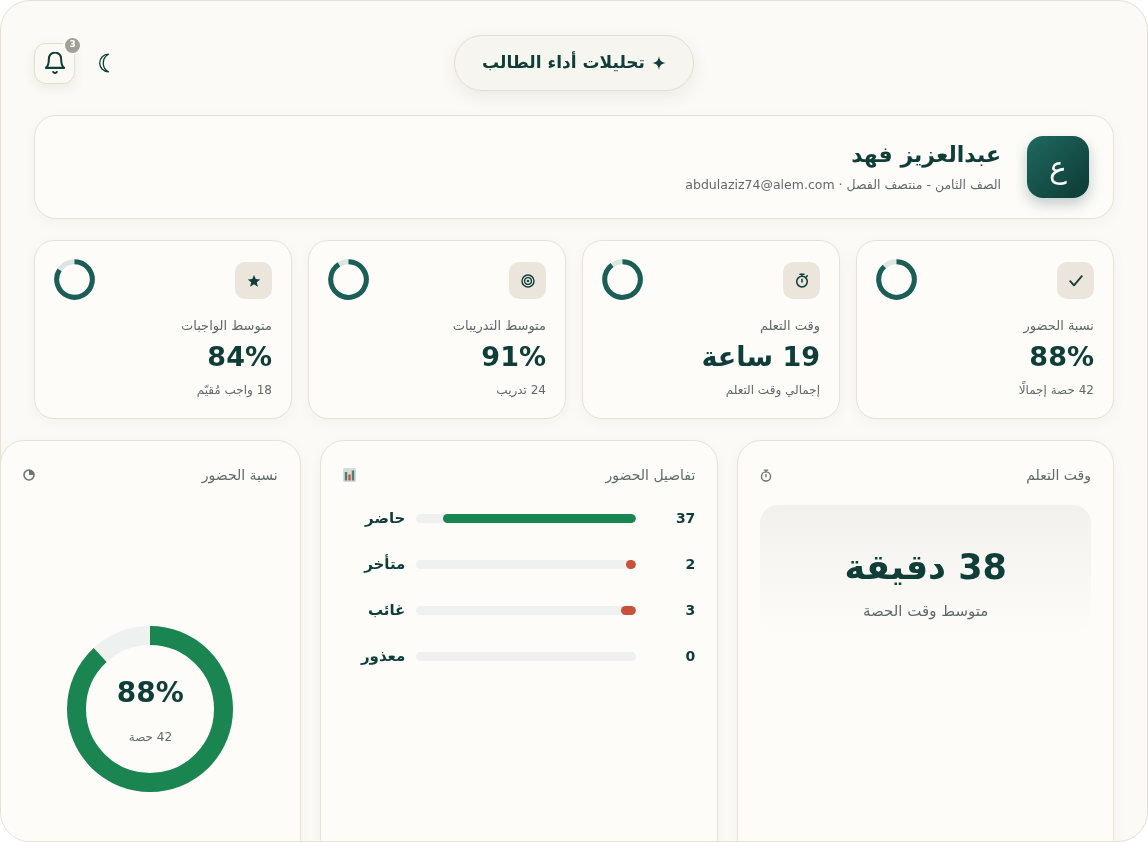  Describe the element at coordinates (563, 62) in the screenshot. I see `page-title: تحليلات أداء الطالب` at that location.